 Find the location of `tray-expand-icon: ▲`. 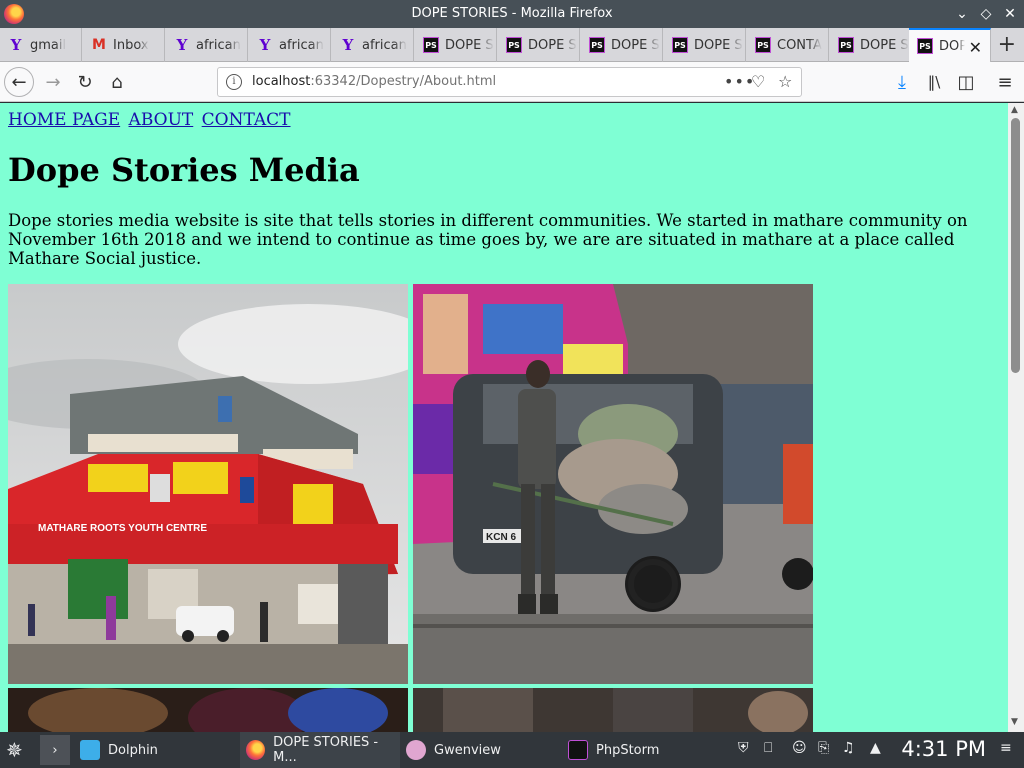

tray-expand-icon: ▲ is located at coordinates (875, 748).